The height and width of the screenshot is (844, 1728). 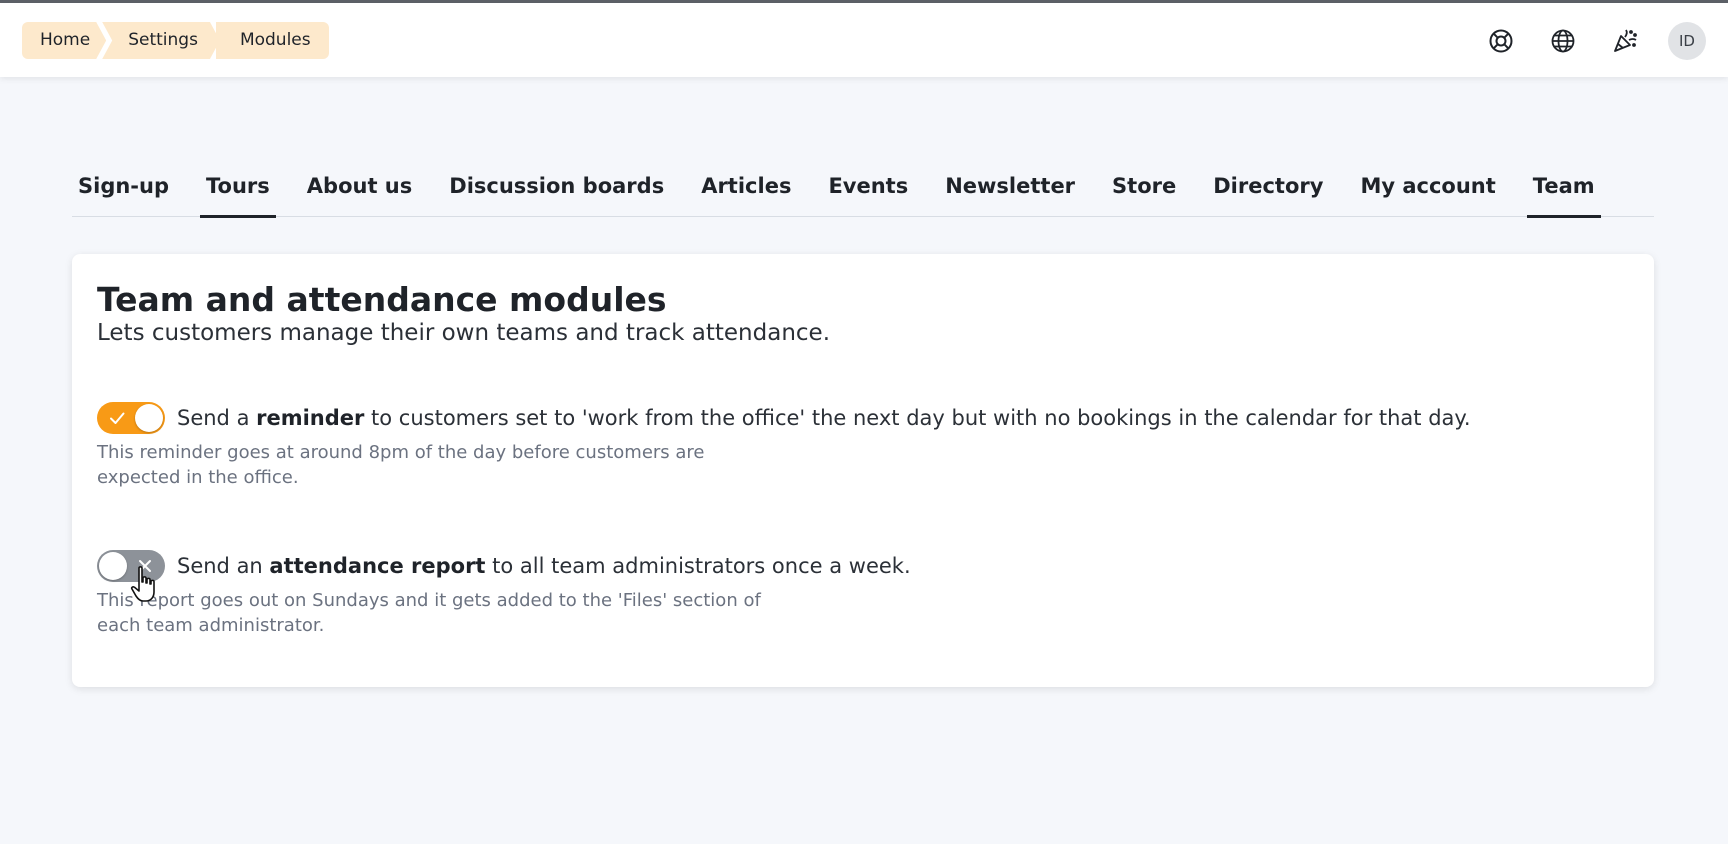 I want to click on card-title: Team and attendance modules, so click(x=382, y=299).